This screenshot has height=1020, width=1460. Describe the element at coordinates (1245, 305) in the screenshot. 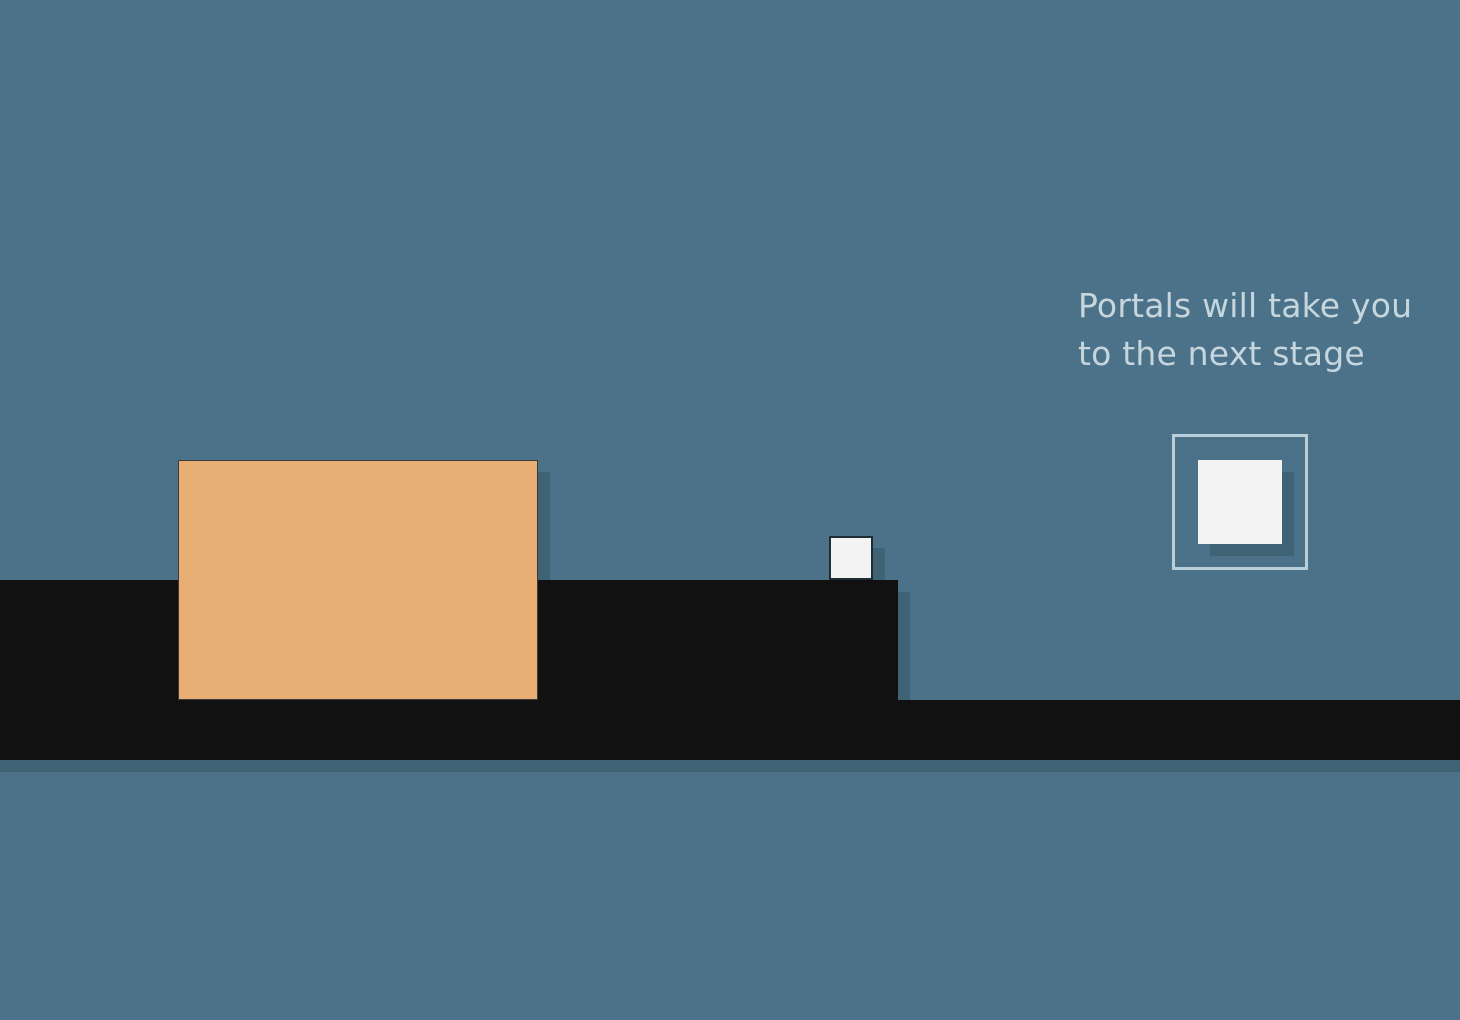

I see `hint-line-1: Portals will take you` at that location.